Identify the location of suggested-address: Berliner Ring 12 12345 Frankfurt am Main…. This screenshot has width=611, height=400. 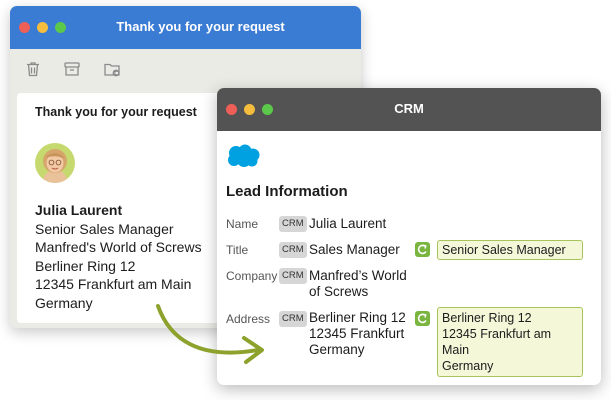
(510, 342).